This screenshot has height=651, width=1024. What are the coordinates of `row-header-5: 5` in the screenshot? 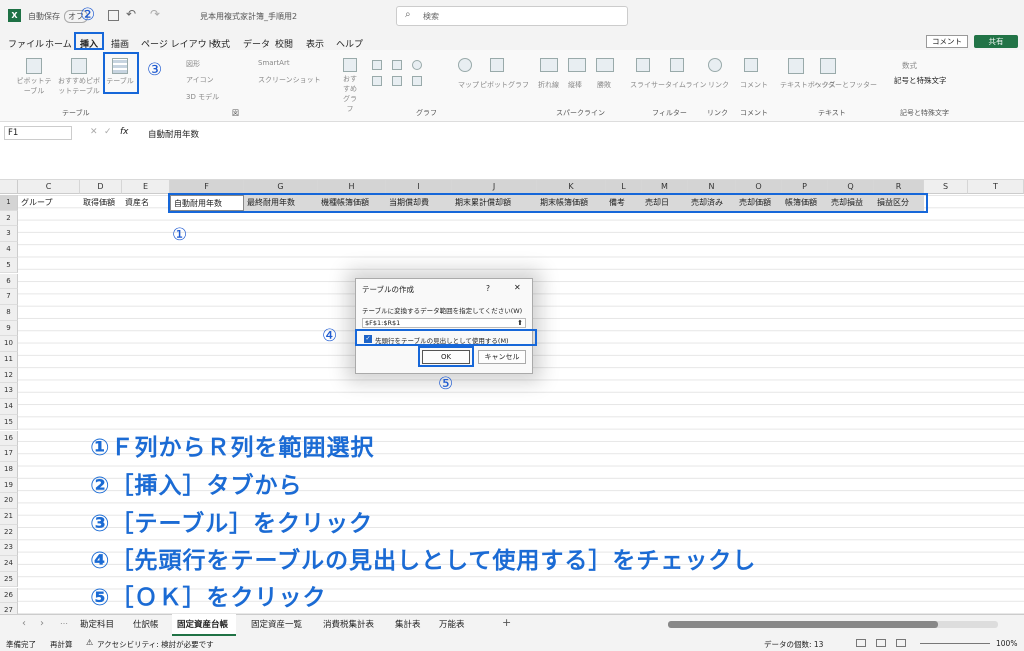 It's located at (9, 265).